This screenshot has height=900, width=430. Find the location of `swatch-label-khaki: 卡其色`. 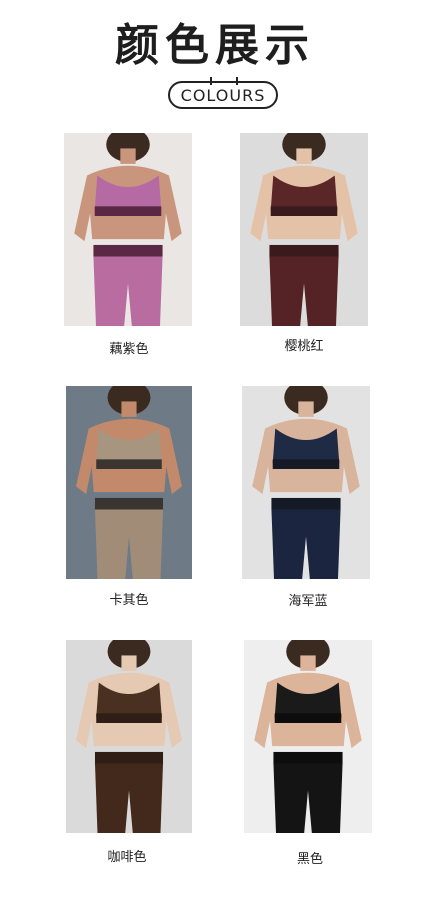

swatch-label-khaki: 卡其色 is located at coordinates (129, 600).